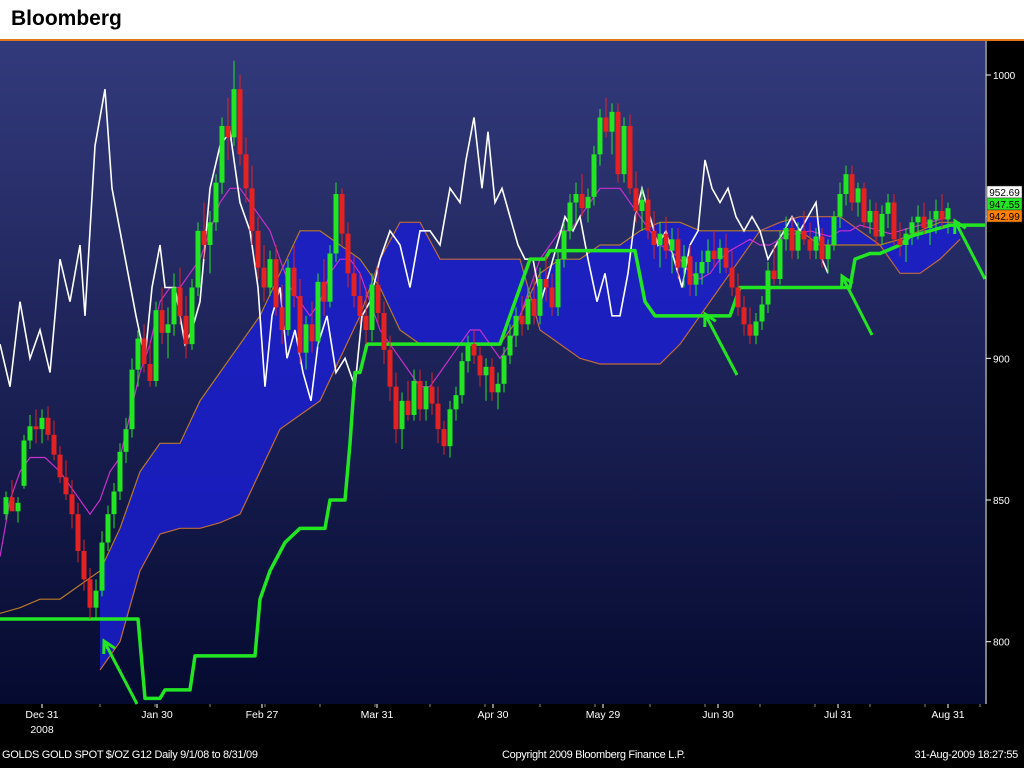  What do you see at coordinates (947, 715) in the screenshot?
I see `x-tick-label: Aug 31` at bounding box center [947, 715].